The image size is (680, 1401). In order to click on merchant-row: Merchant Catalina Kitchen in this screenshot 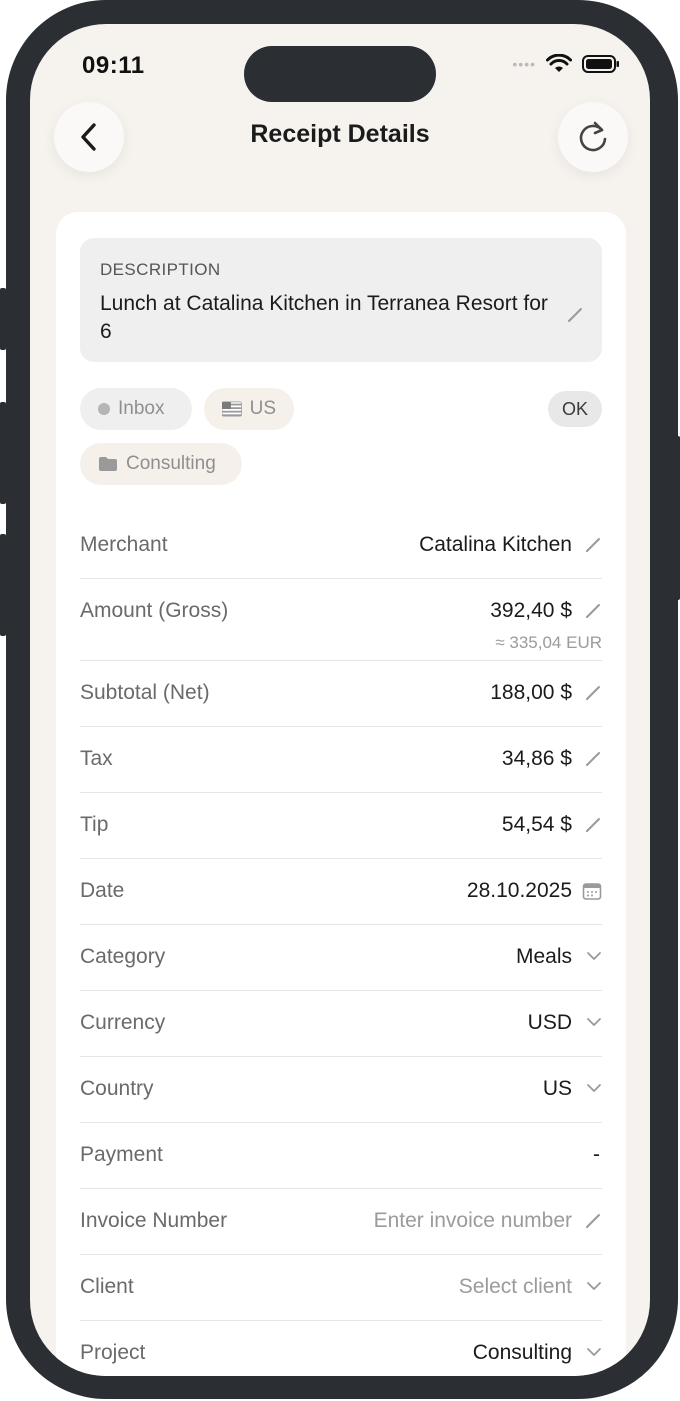, I will do `click(341, 545)`.